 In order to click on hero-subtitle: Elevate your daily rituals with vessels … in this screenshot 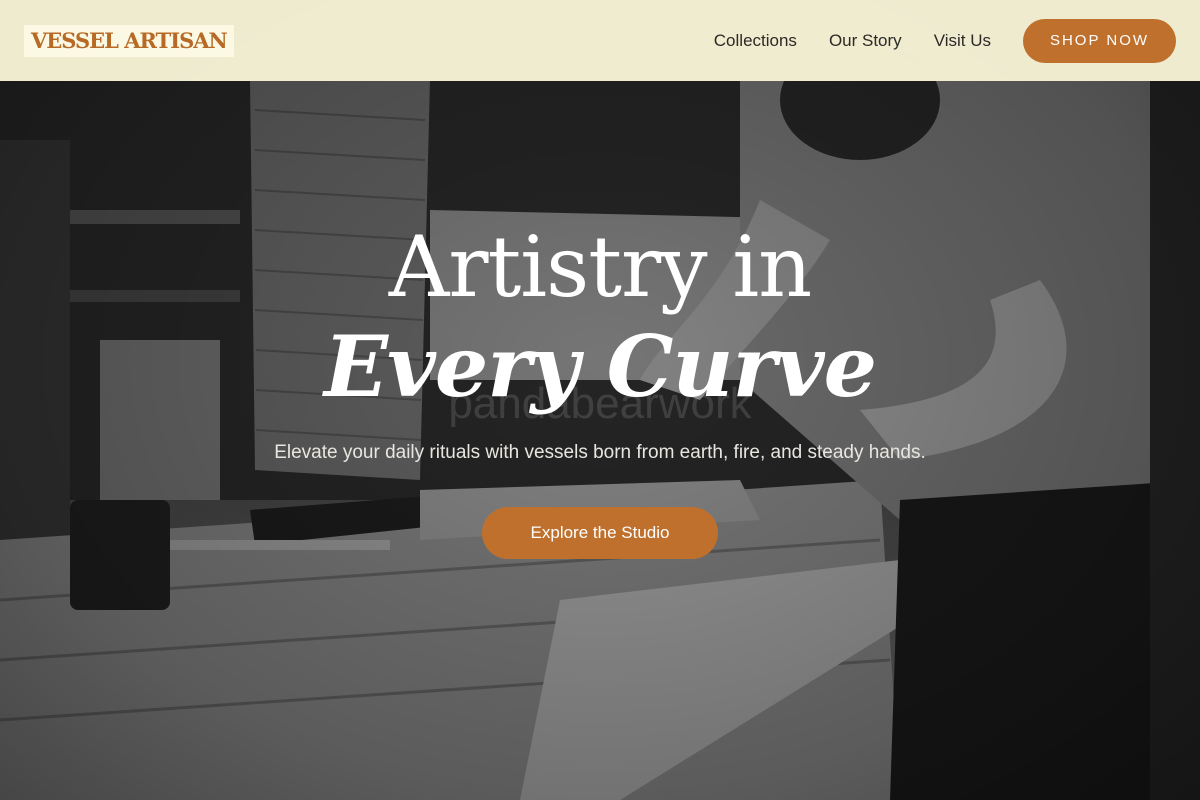, I will do `click(600, 452)`.